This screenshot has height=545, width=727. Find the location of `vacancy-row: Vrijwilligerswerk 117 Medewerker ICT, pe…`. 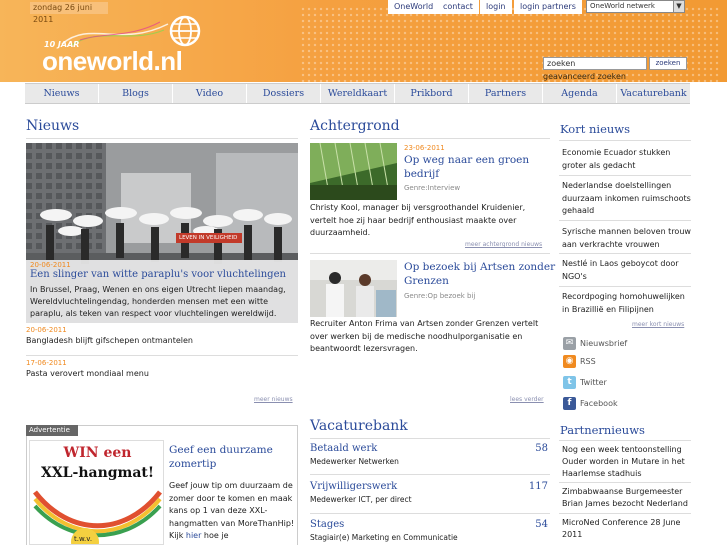

vacancy-row: Vrijwilligerswerk 117 Medewerker ICT, pe… is located at coordinates (430, 492).